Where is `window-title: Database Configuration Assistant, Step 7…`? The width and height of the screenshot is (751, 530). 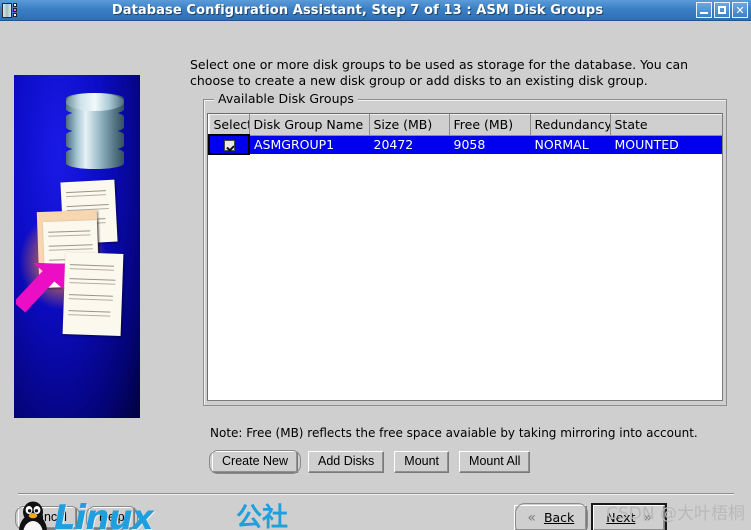 window-title: Database Configuration Assistant, Step 7… is located at coordinates (357, 10).